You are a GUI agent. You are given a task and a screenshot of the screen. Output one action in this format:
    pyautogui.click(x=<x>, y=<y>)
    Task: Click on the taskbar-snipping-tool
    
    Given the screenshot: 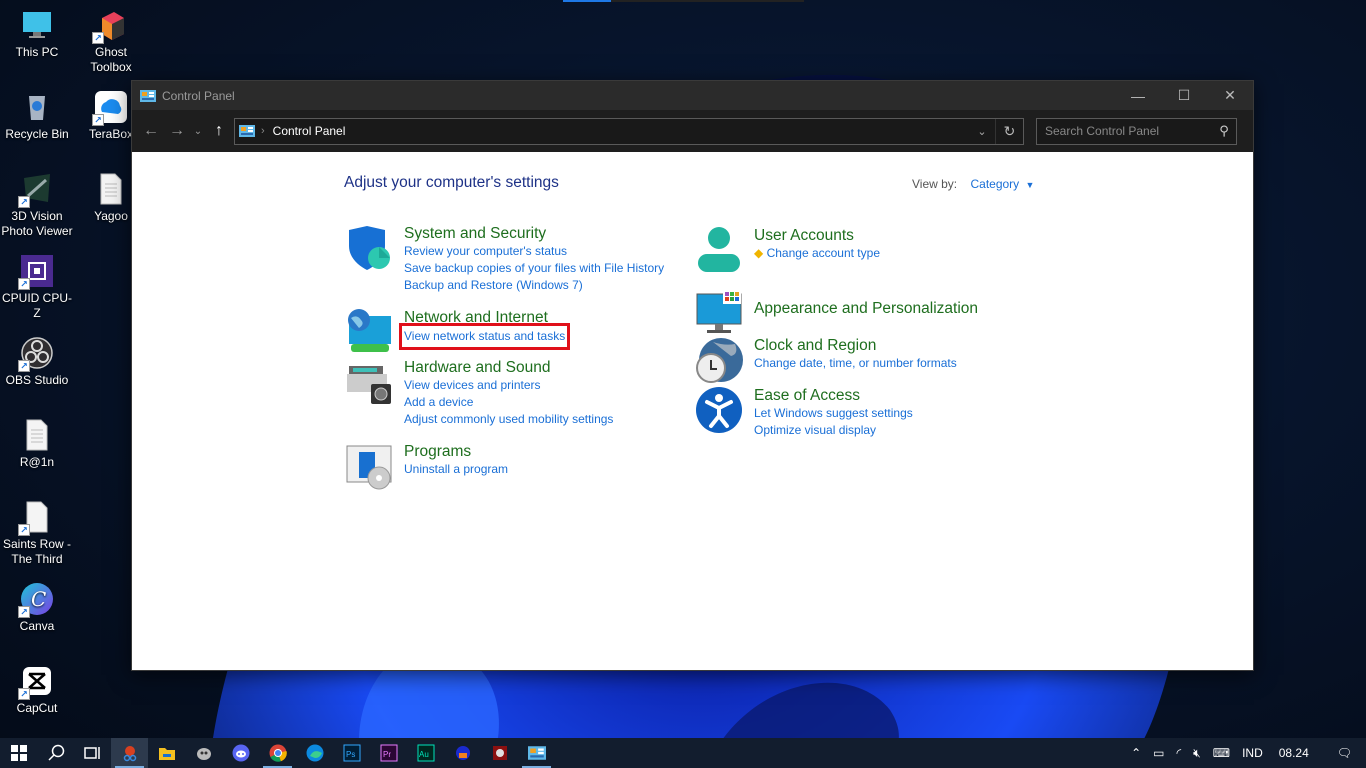 What is the action you would take?
    pyautogui.click(x=129, y=753)
    